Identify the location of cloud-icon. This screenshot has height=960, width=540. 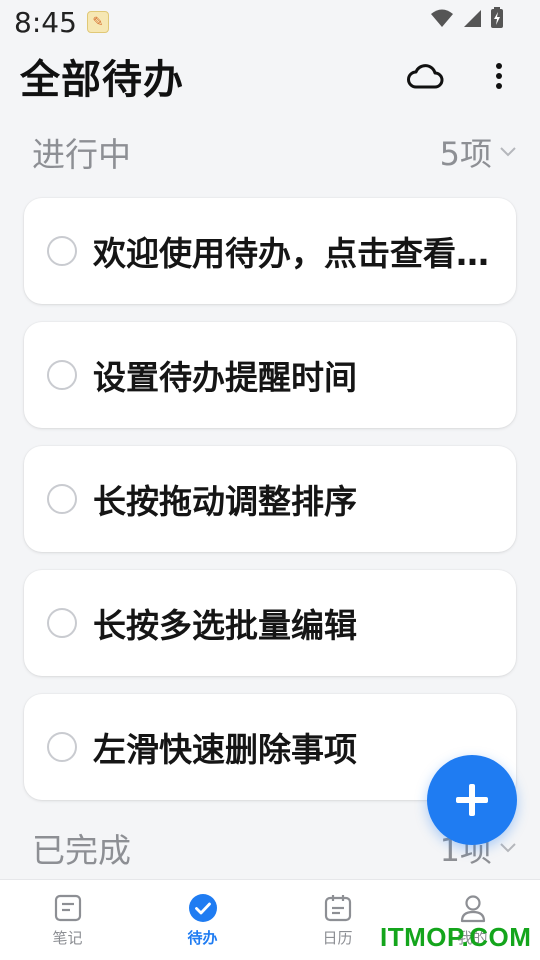
(425, 76).